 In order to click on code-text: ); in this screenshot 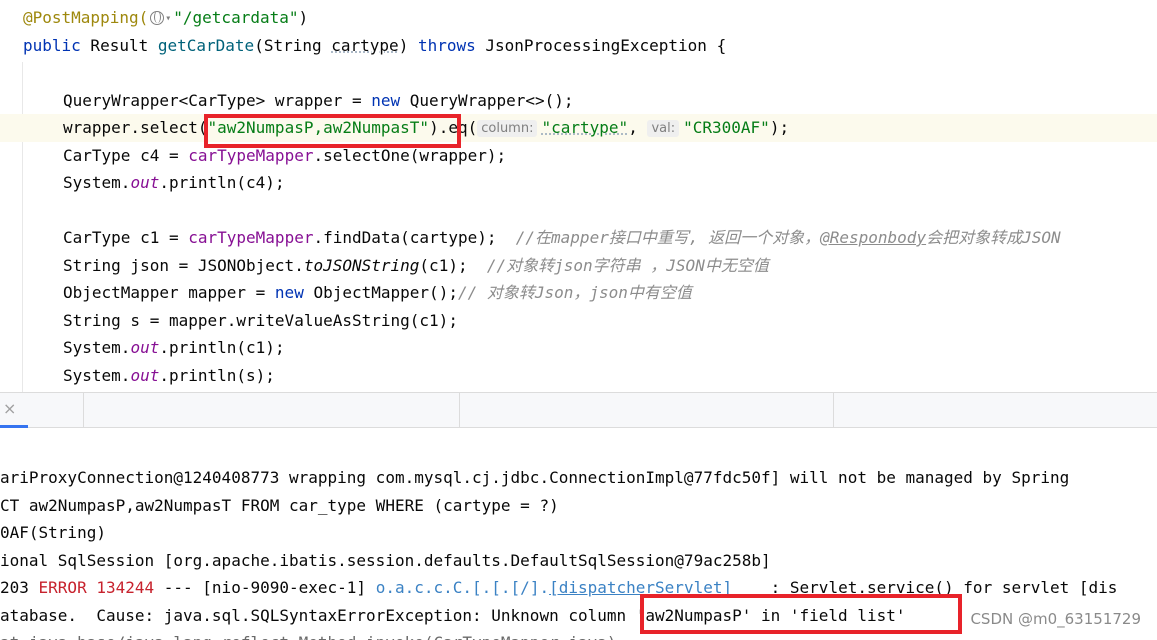, I will do `click(779, 127)`.